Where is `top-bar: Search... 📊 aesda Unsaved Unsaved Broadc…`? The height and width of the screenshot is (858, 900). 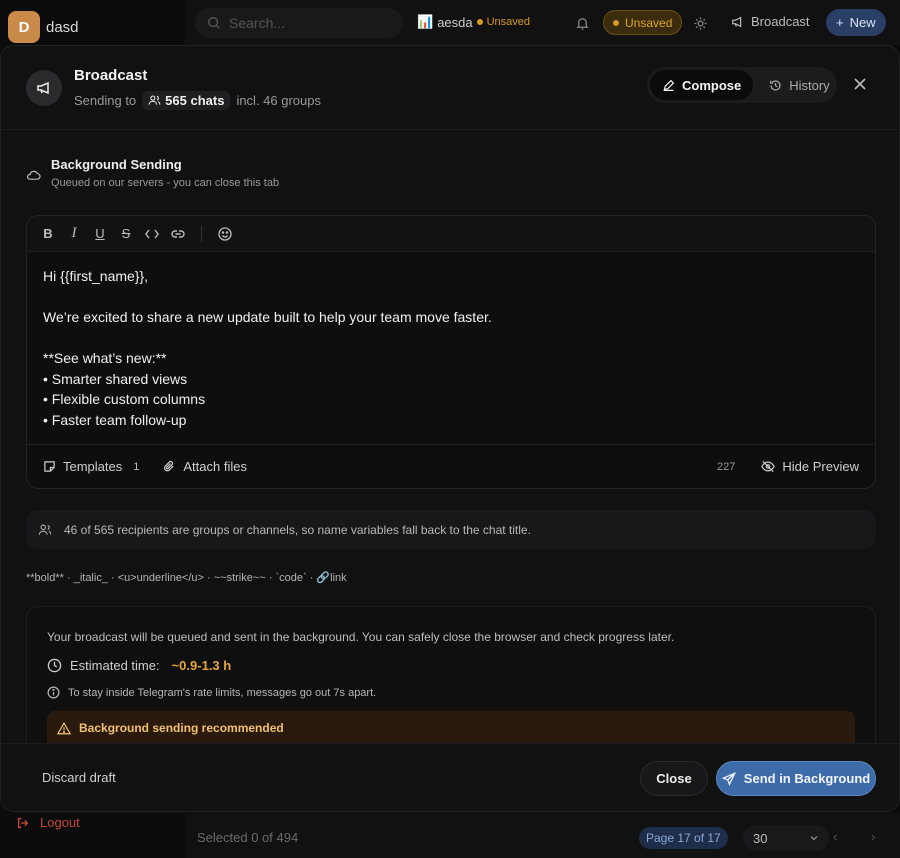 top-bar: Search... 📊 aesda Unsaved Unsaved Broadc… is located at coordinates (542, 22).